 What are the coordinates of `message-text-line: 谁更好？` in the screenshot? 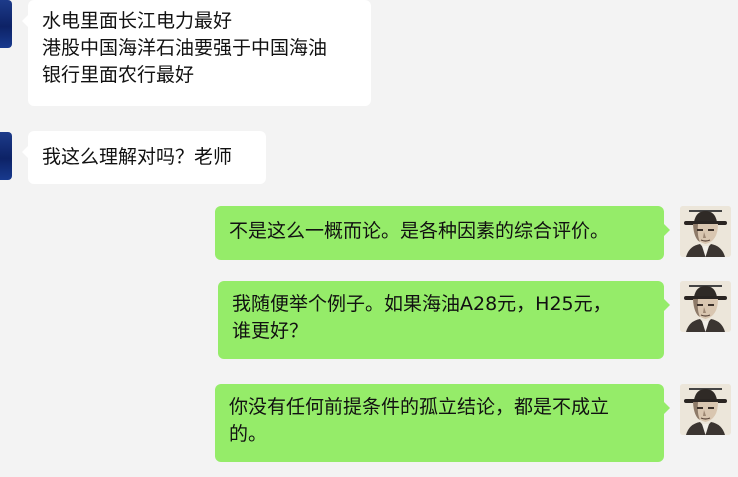 It's located at (270, 331).